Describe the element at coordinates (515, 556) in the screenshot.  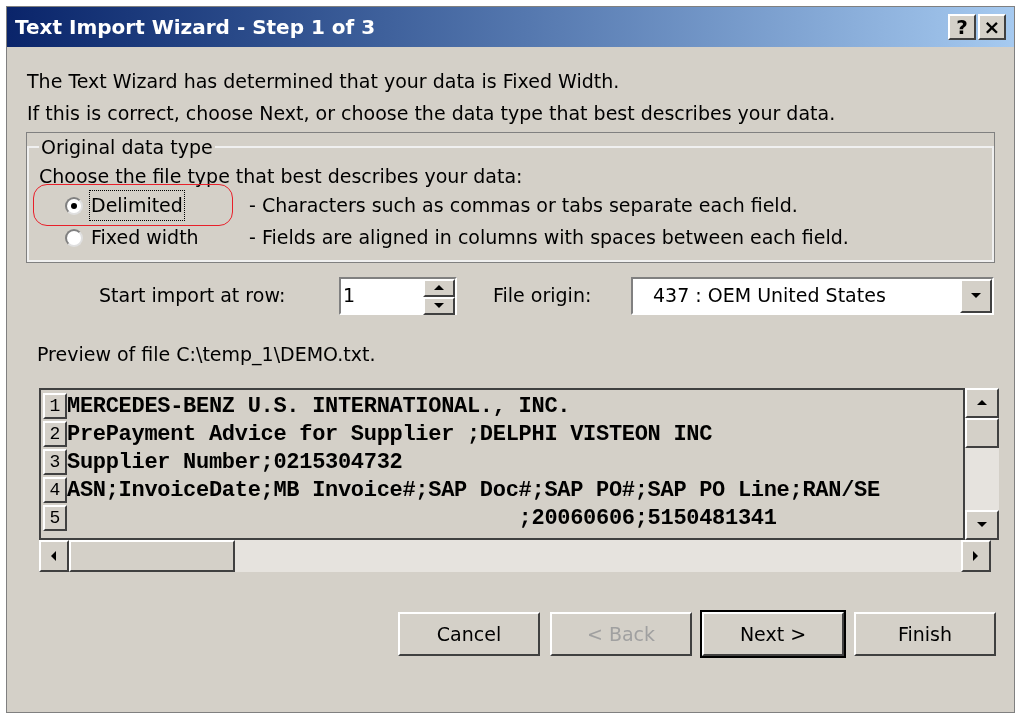
I see `horizontal-scrollbar` at that location.